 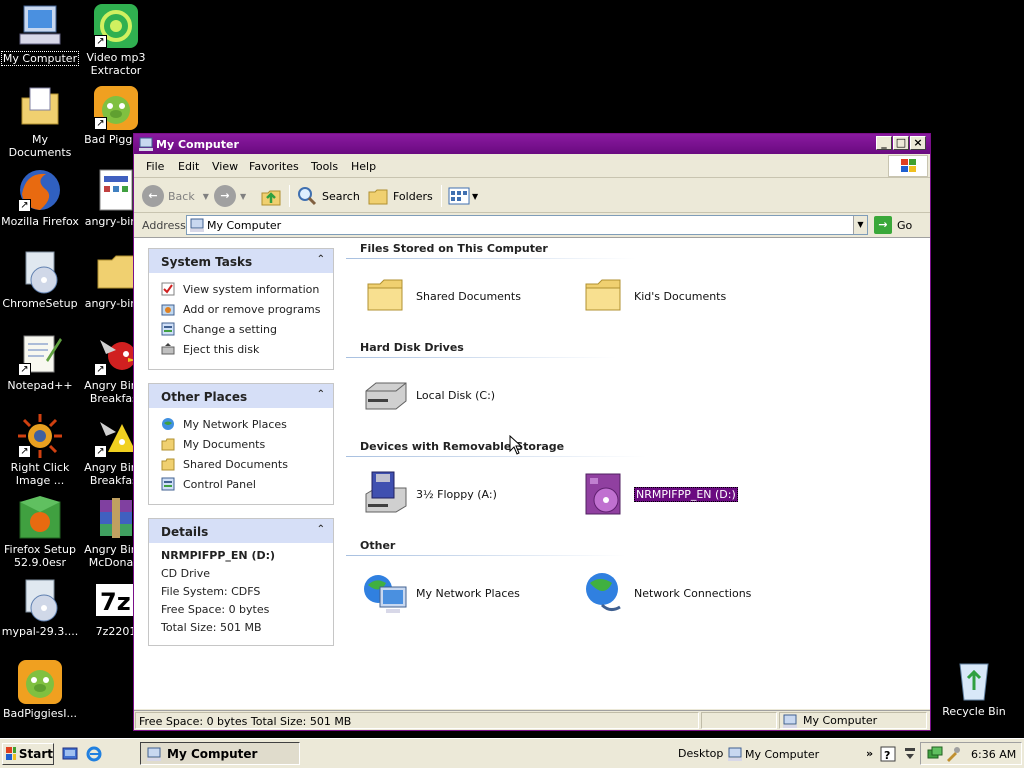 What do you see at coordinates (935, 754) in the screenshot?
I see `network-tray-icon` at bounding box center [935, 754].